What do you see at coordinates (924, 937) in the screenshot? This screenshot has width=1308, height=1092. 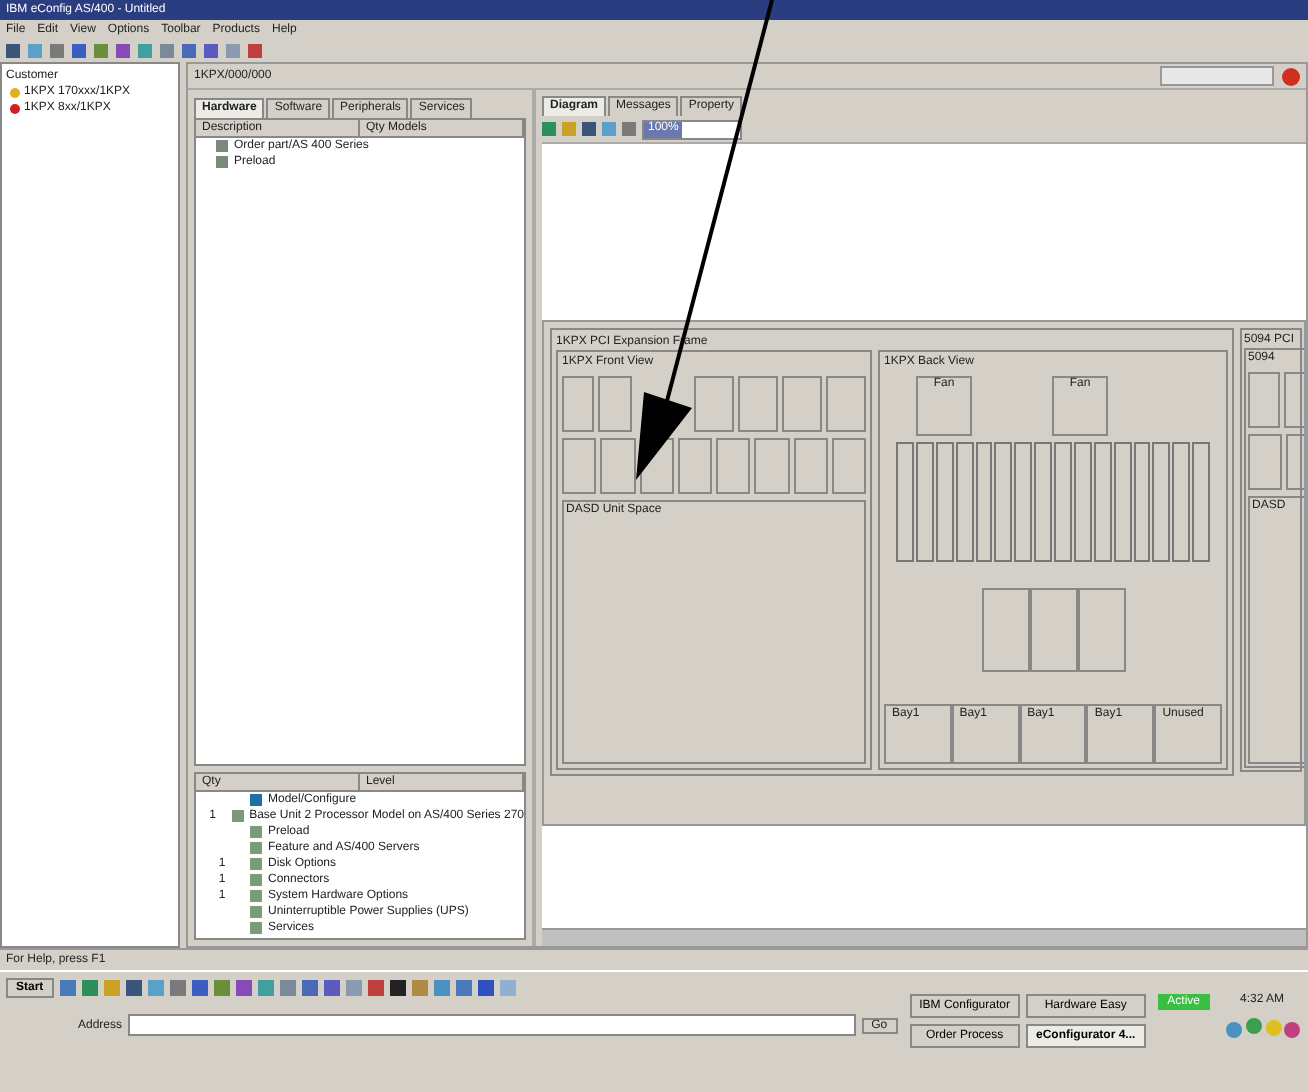 I see `horizontal-scrollbar` at bounding box center [924, 937].